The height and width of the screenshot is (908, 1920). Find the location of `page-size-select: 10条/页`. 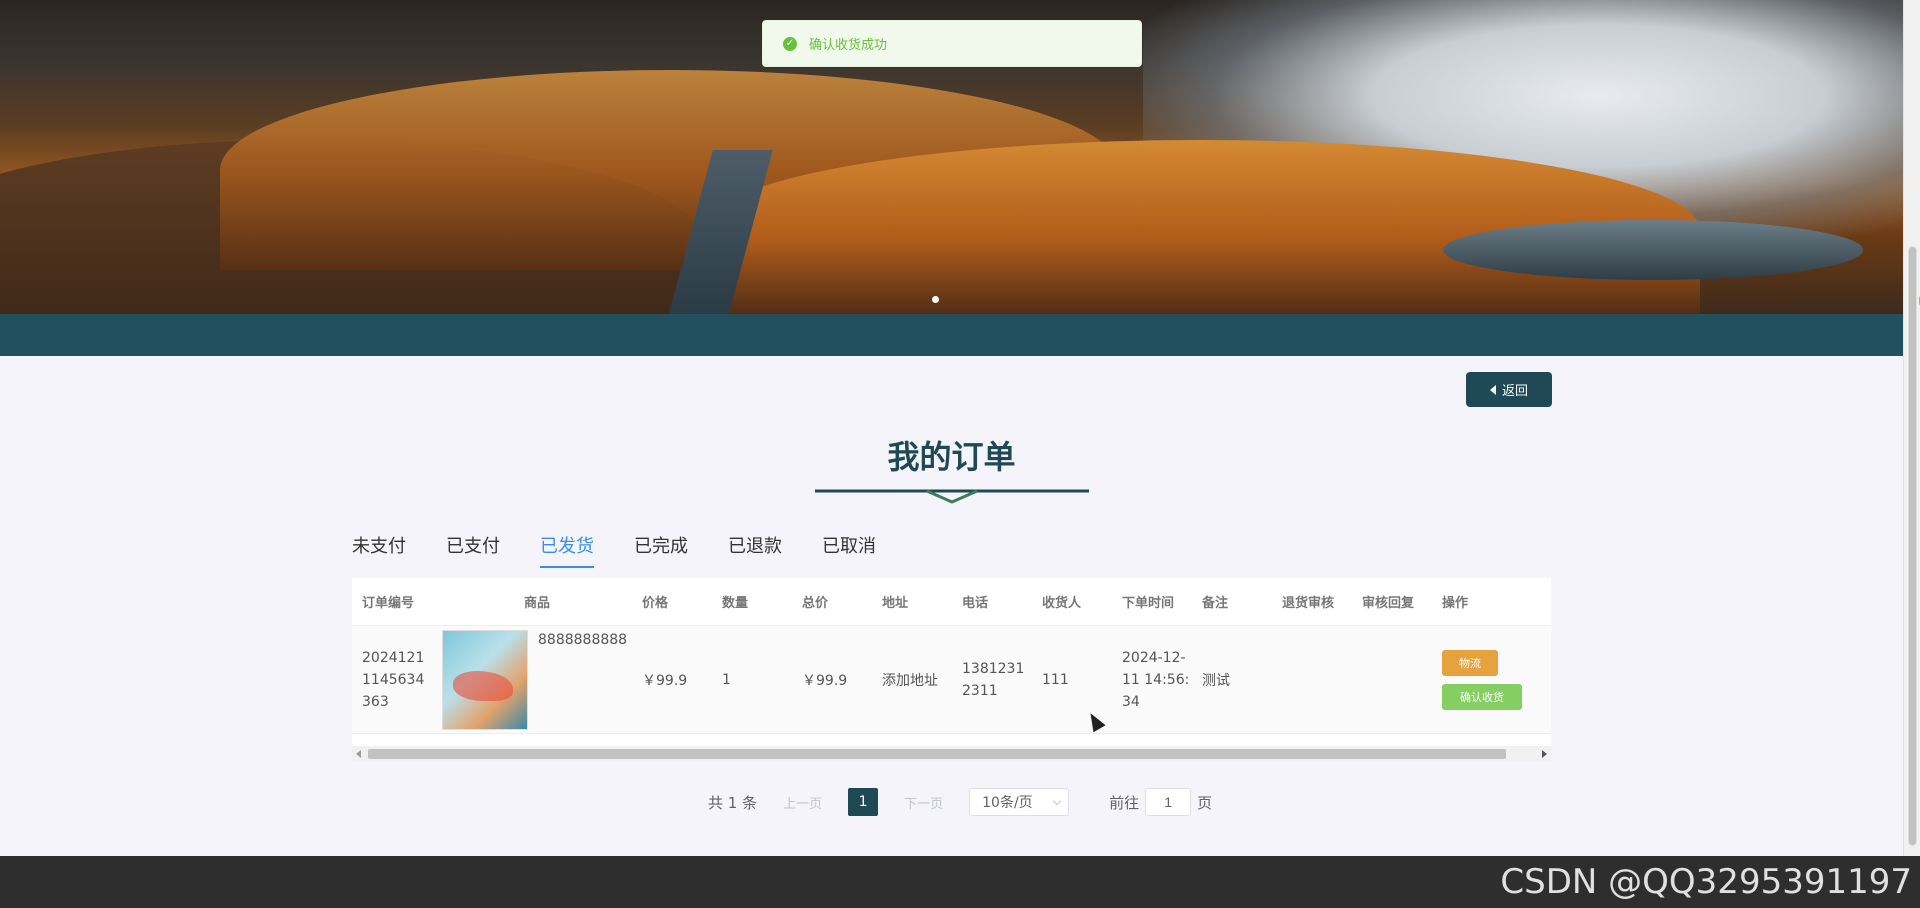

page-size-select: 10条/页 is located at coordinates (1019, 802).